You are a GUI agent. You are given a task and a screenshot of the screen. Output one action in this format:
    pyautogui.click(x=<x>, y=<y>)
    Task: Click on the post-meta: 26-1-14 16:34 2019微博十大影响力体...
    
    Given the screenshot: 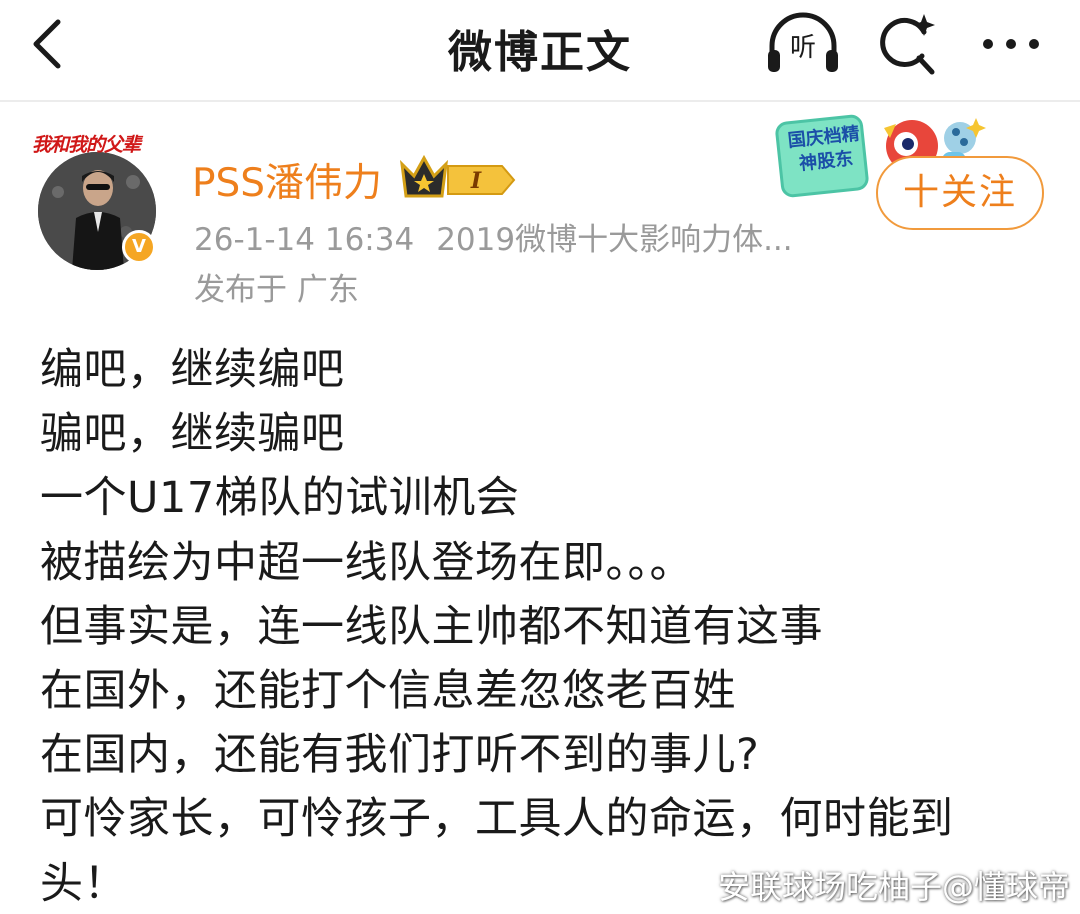 What is the action you would take?
    pyautogui.click(x=493, y=236)
    